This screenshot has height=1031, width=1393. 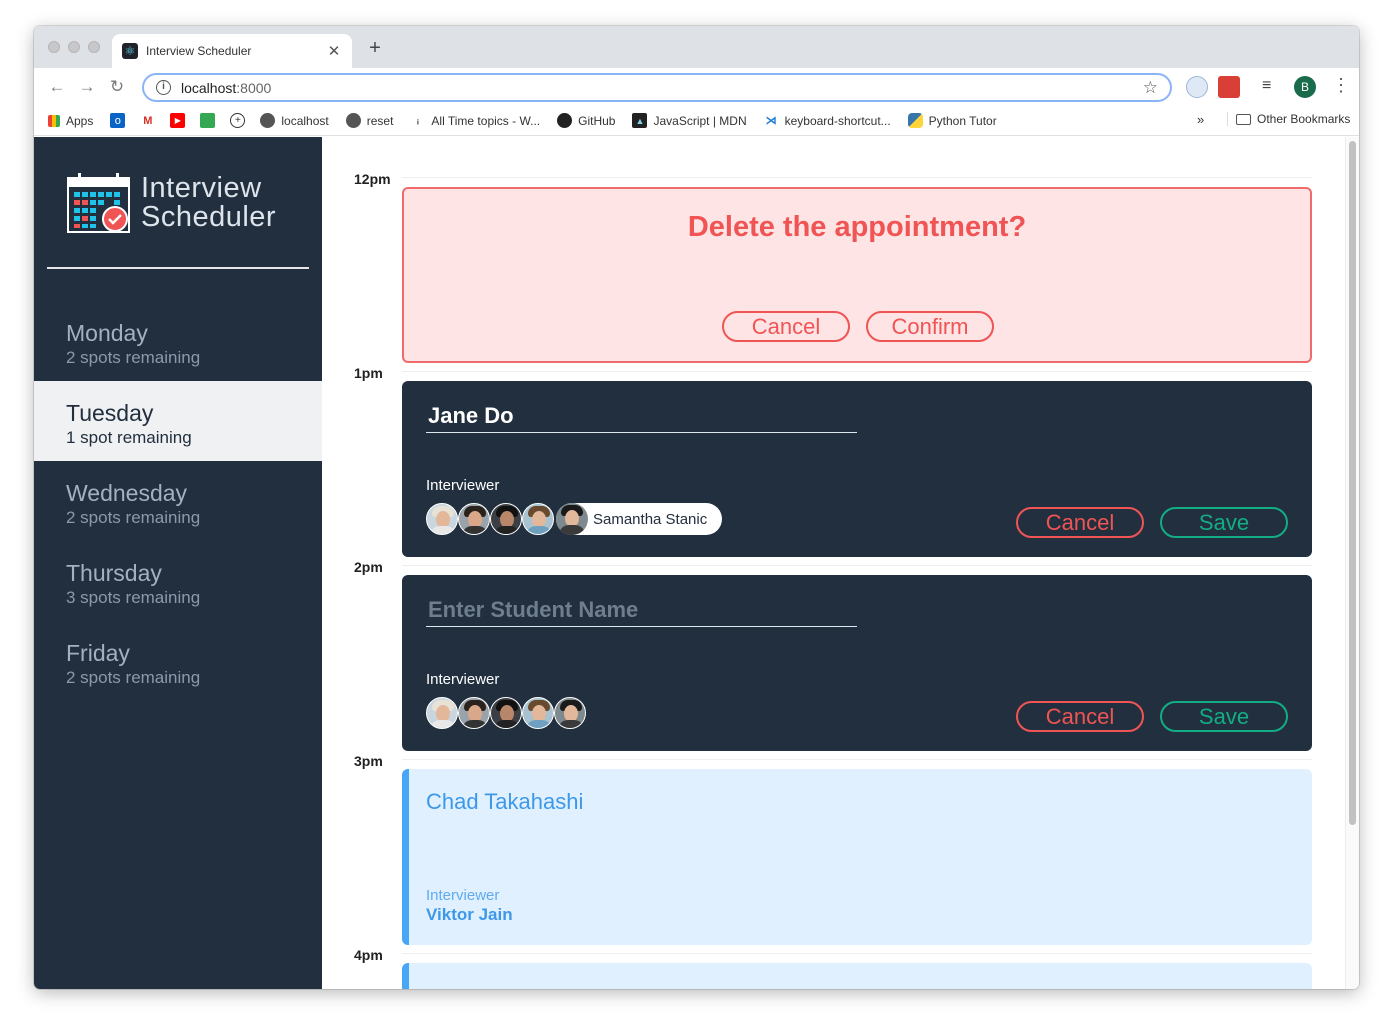 What do you see at coordinates (369, 120) in the screenshot?
I see `bookmark-reset: reset` at bounding box center [369, 120].